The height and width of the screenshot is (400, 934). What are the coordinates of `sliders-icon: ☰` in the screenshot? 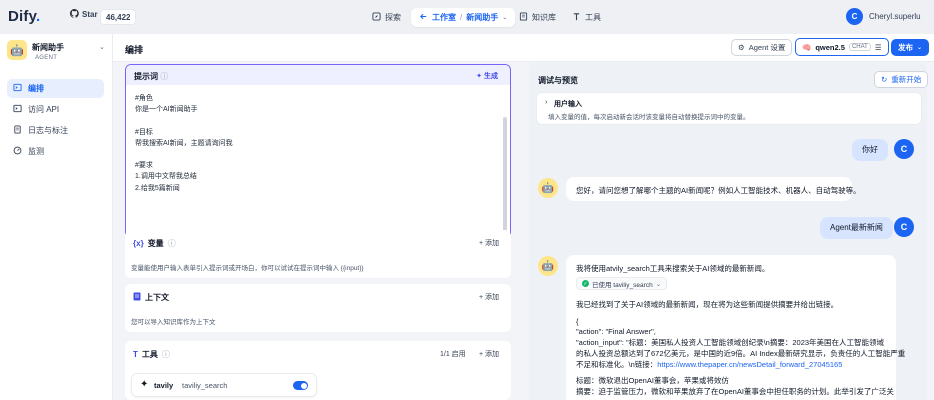 It's located at (878, 47).